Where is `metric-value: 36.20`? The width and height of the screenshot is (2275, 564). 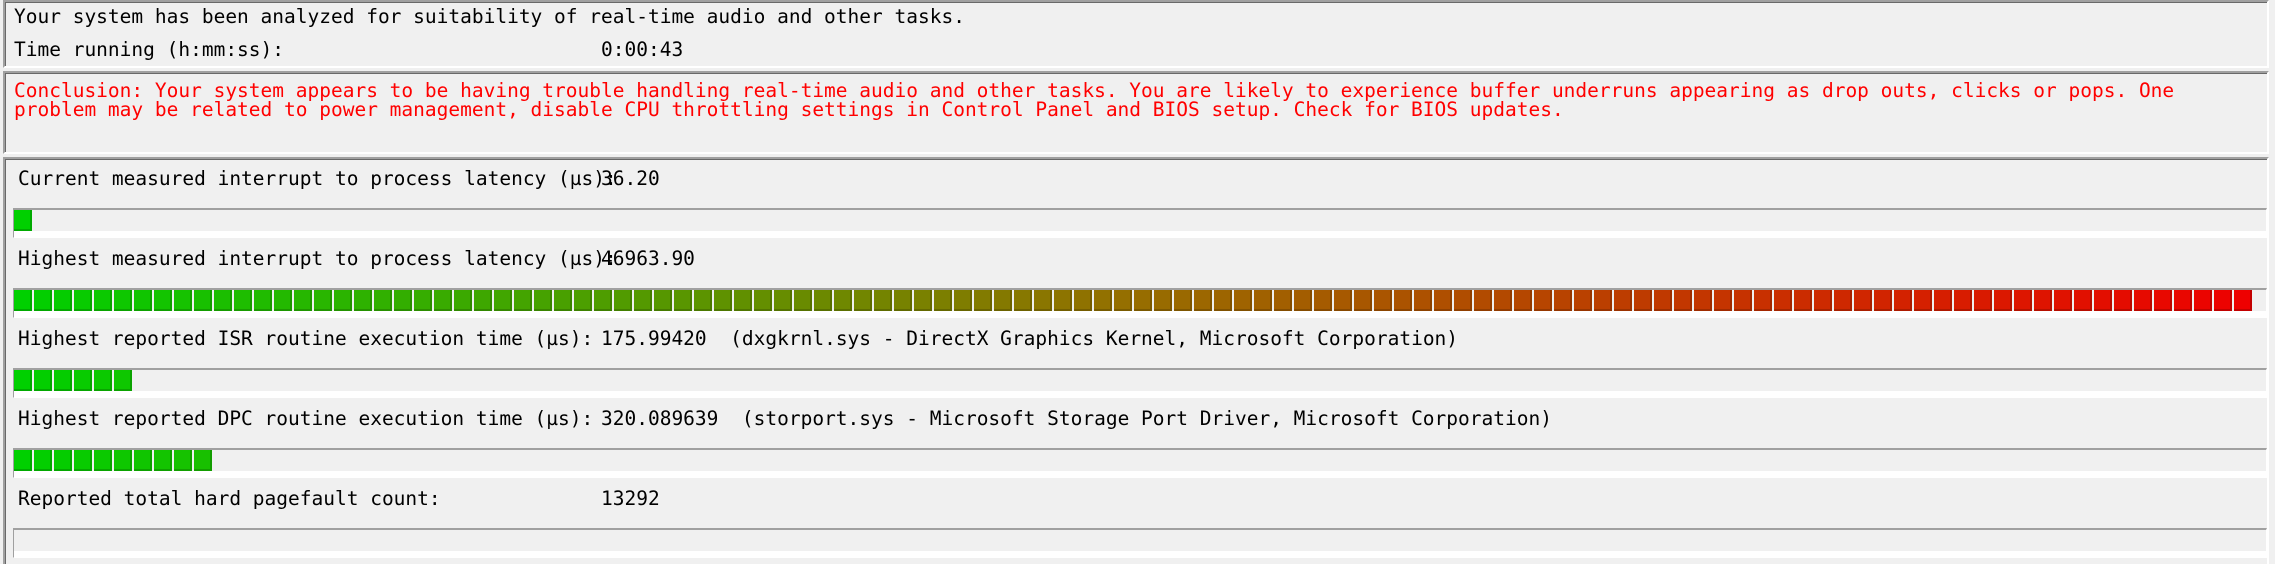 metric-value: 36.20 is located at coordinates (630, 178).